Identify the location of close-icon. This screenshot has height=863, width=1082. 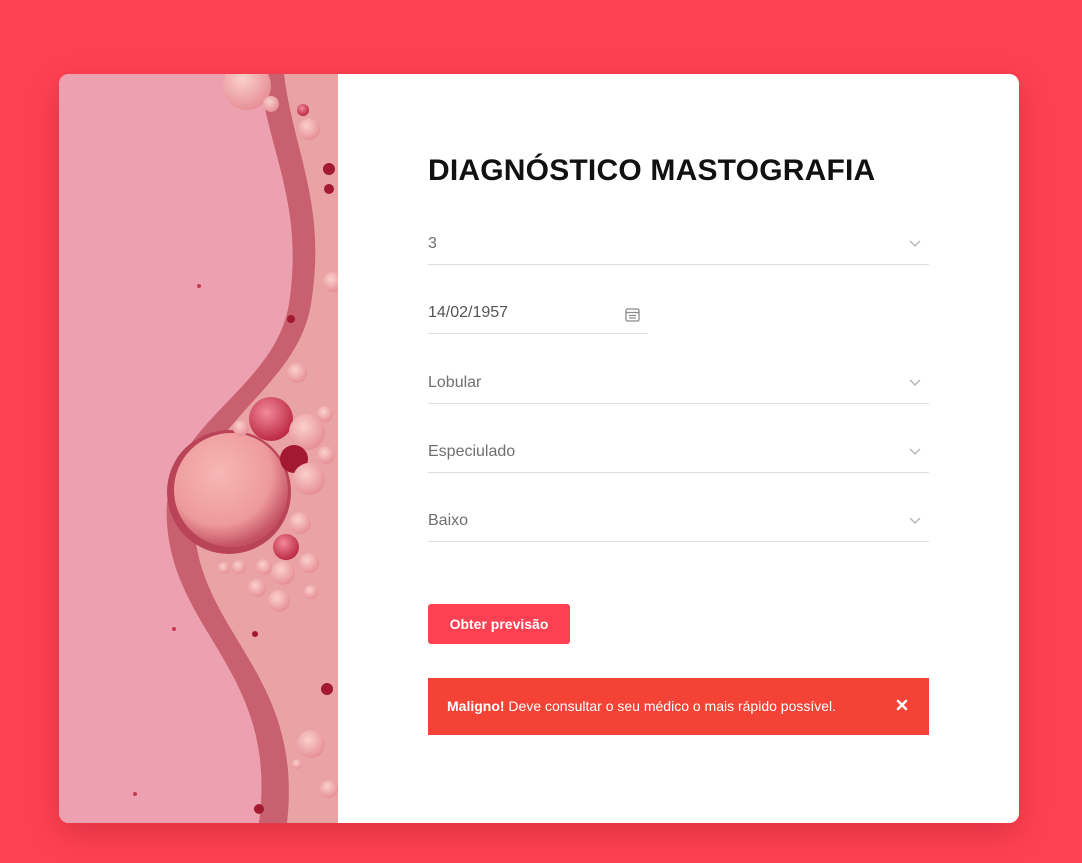
(902, 705).